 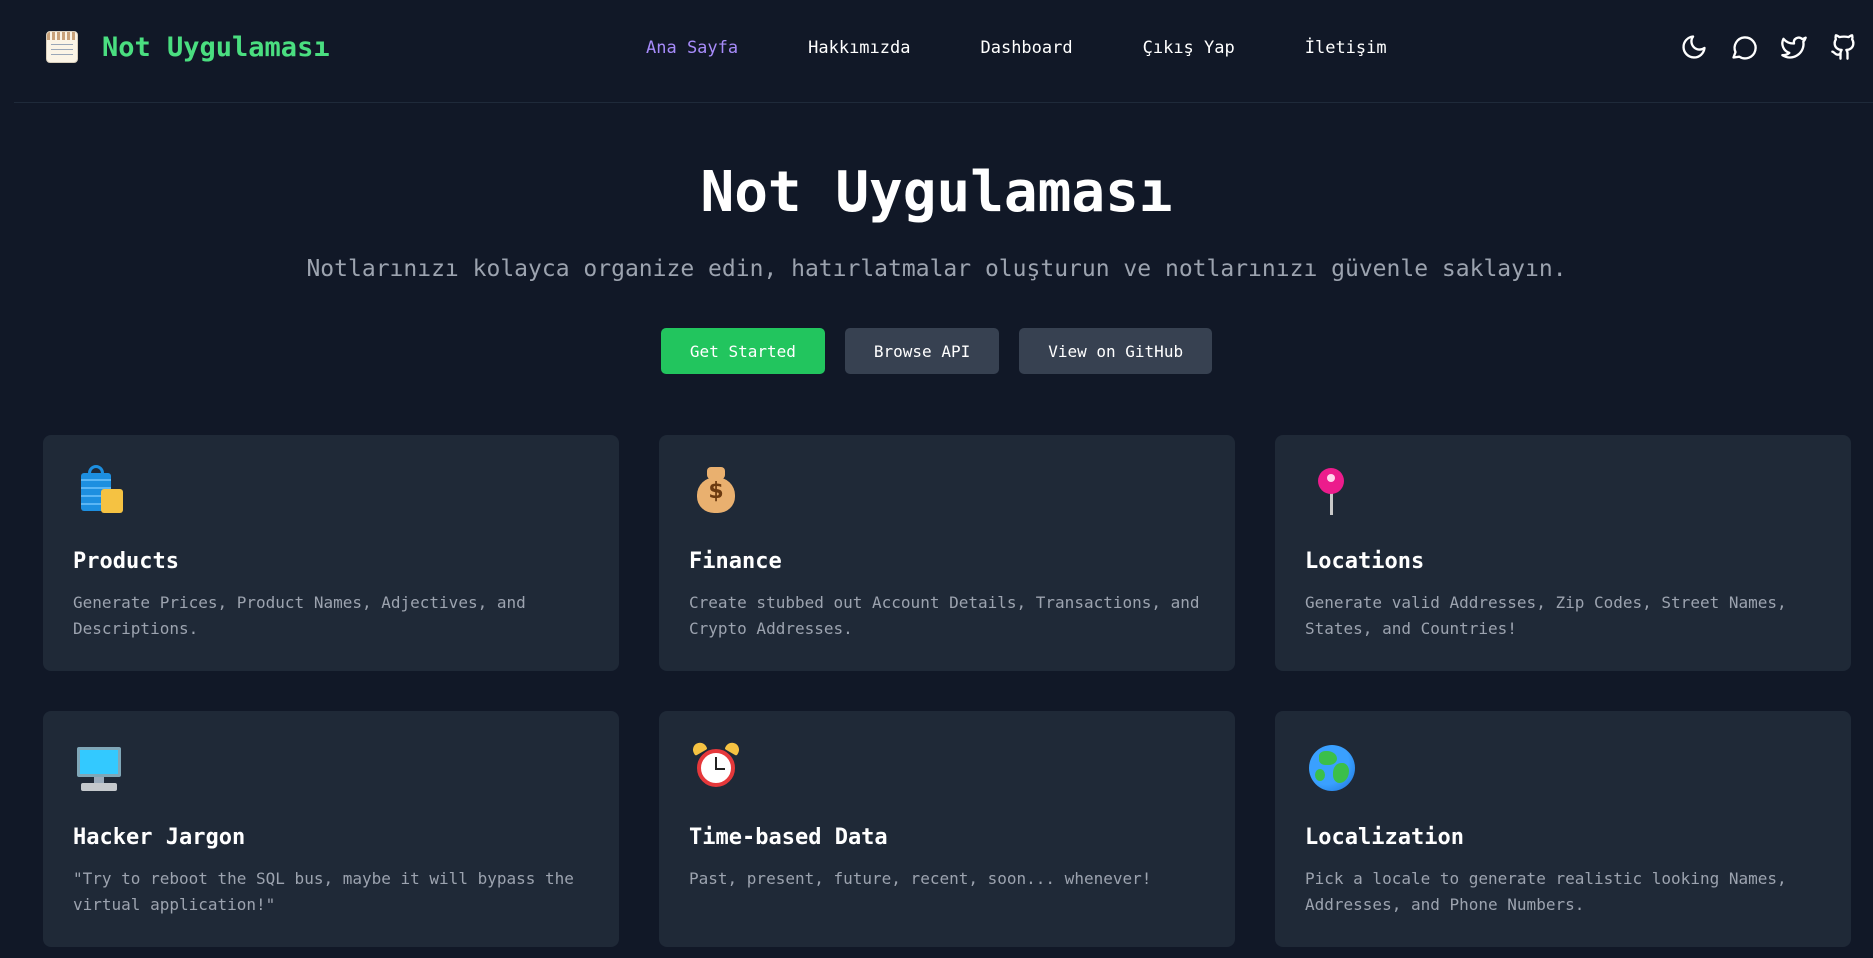 What do you see at coordinates (788, 837) in the screenshot?
I see `feature-title: Time-based Data` at bounding box center [788, 837].